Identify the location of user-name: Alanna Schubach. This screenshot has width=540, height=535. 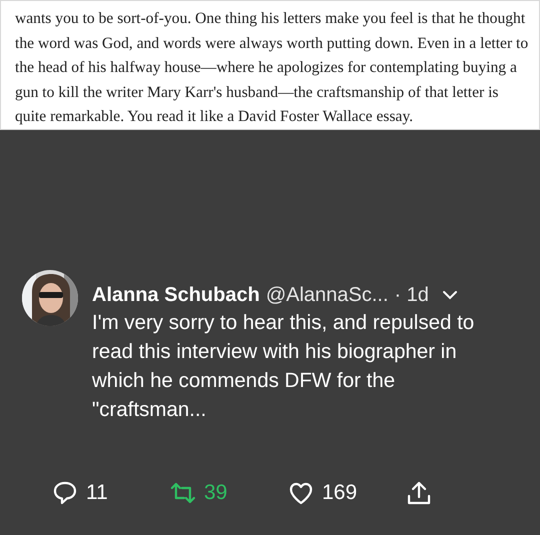
(176, 295).